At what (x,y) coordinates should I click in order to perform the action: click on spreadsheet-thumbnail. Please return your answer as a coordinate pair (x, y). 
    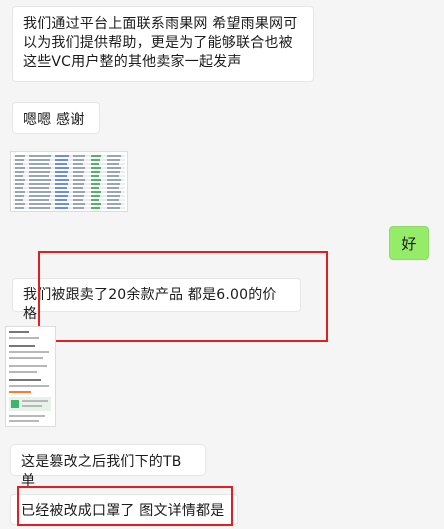
    Looking at the image, I should click on (69, 181).